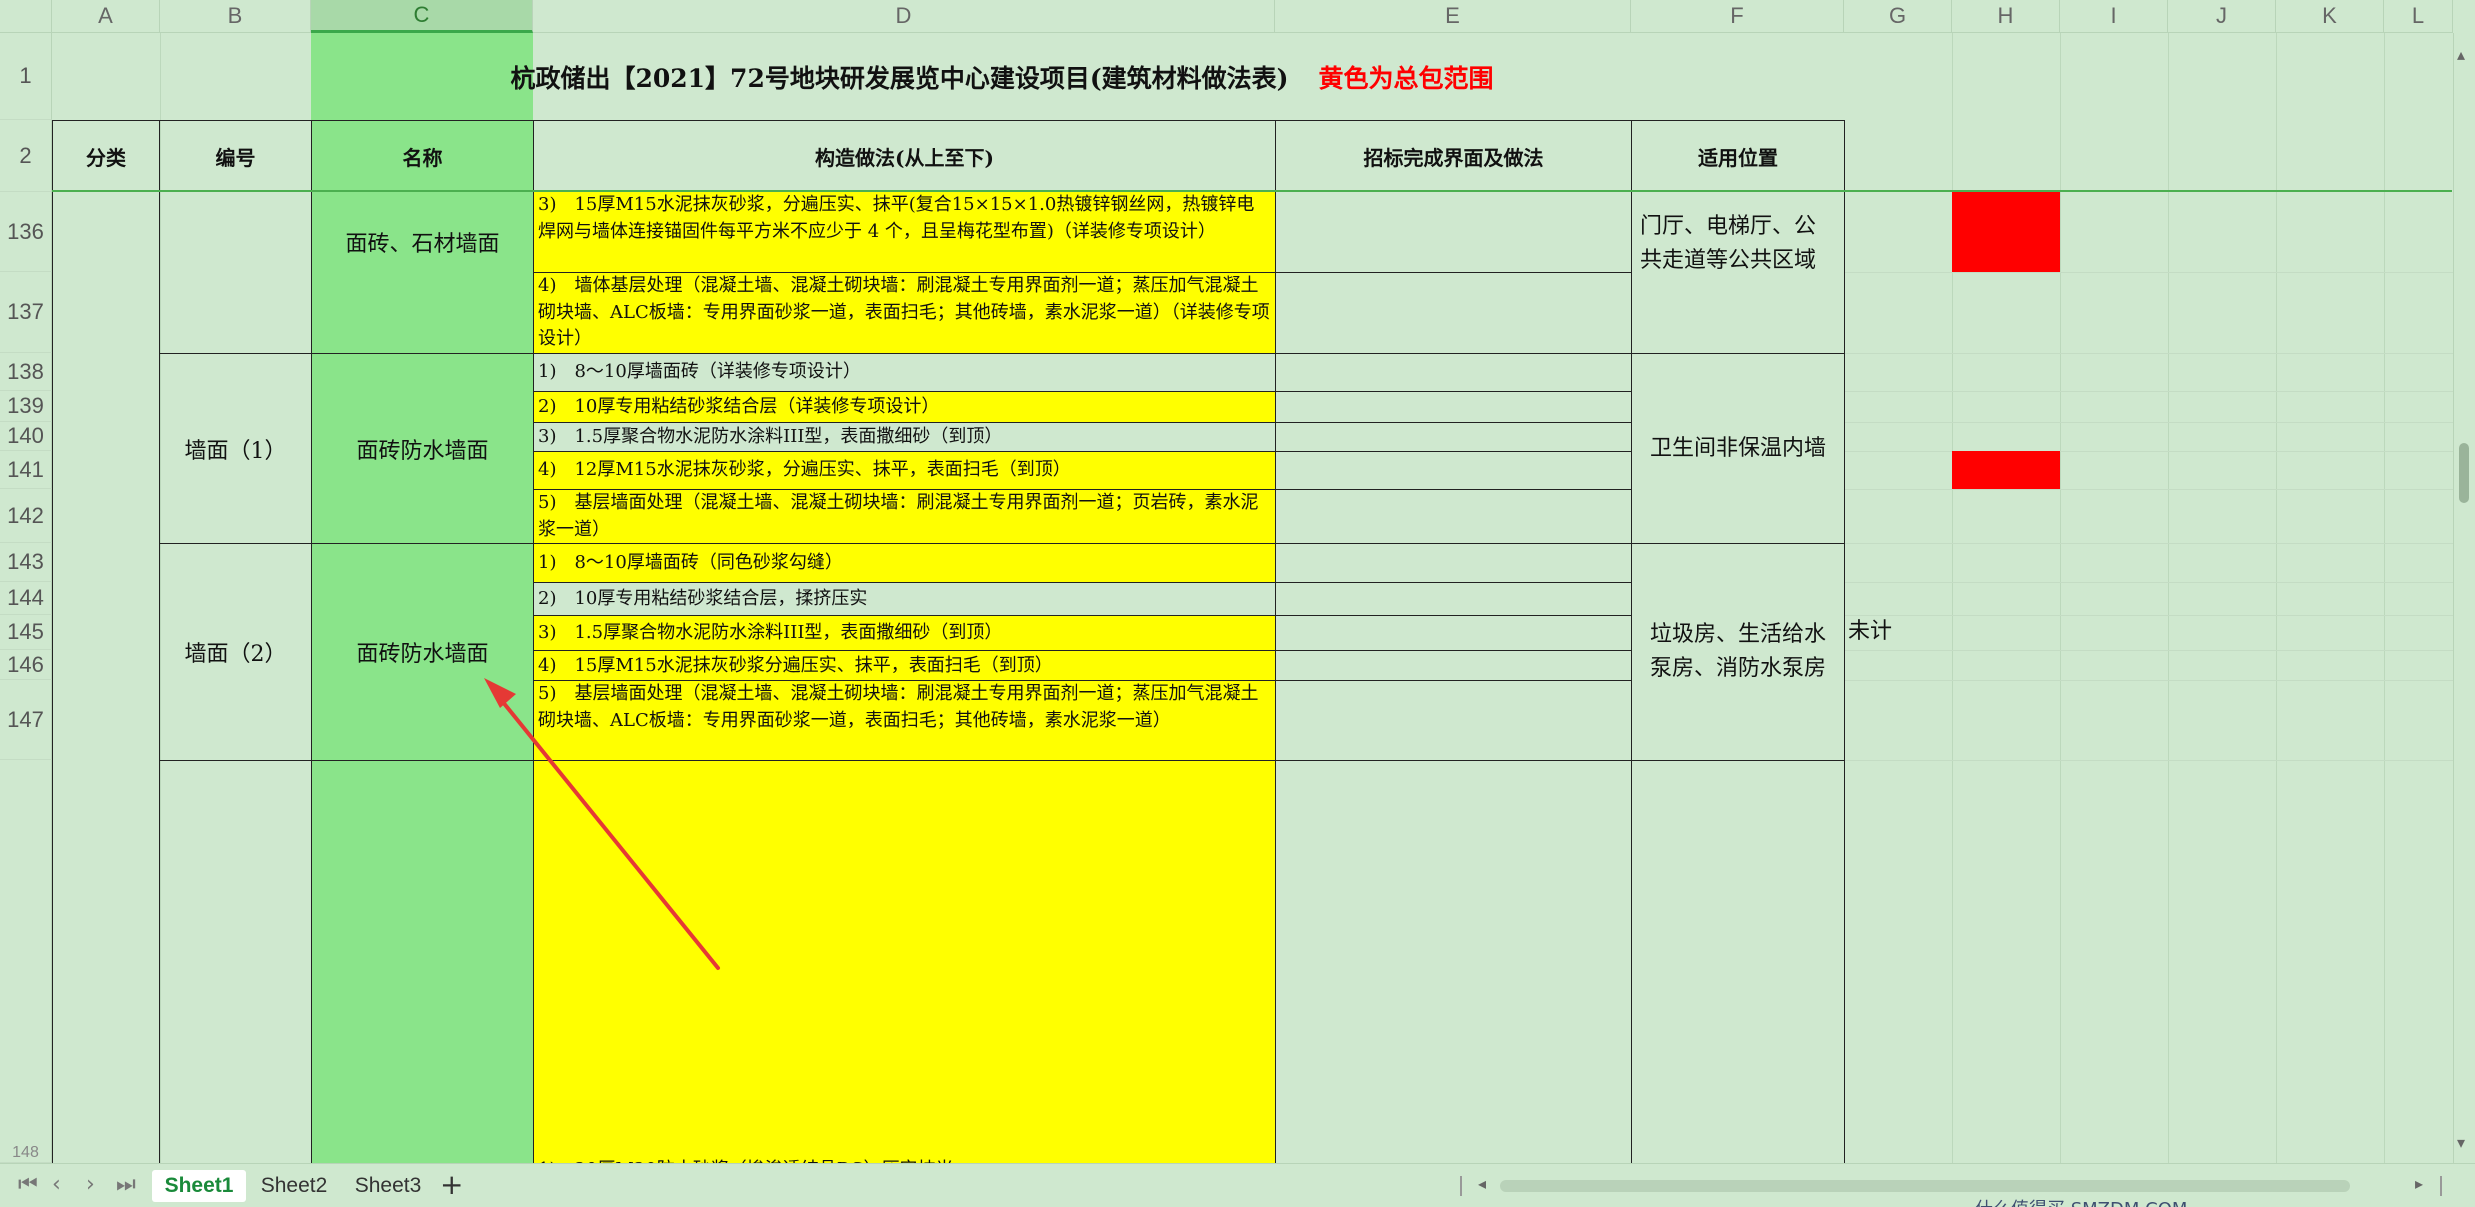  I want to click on row-header-146: 146, so click(26, 665).